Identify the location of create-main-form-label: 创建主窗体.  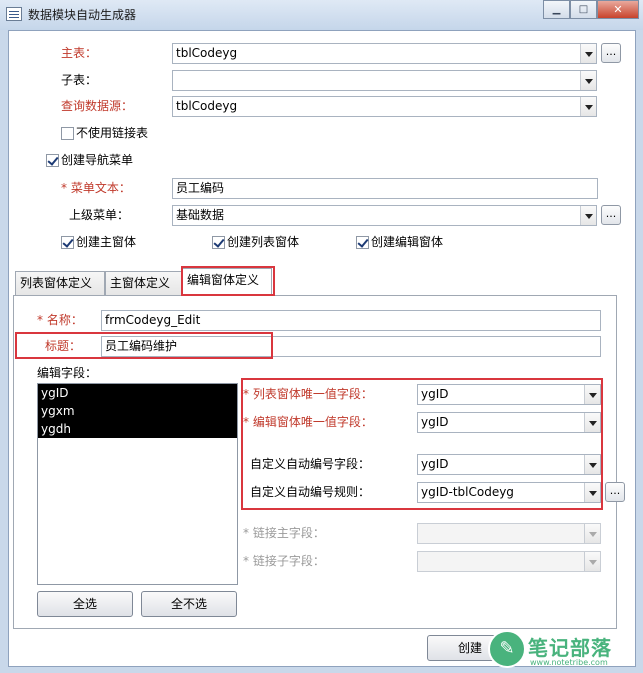
(106, 242).